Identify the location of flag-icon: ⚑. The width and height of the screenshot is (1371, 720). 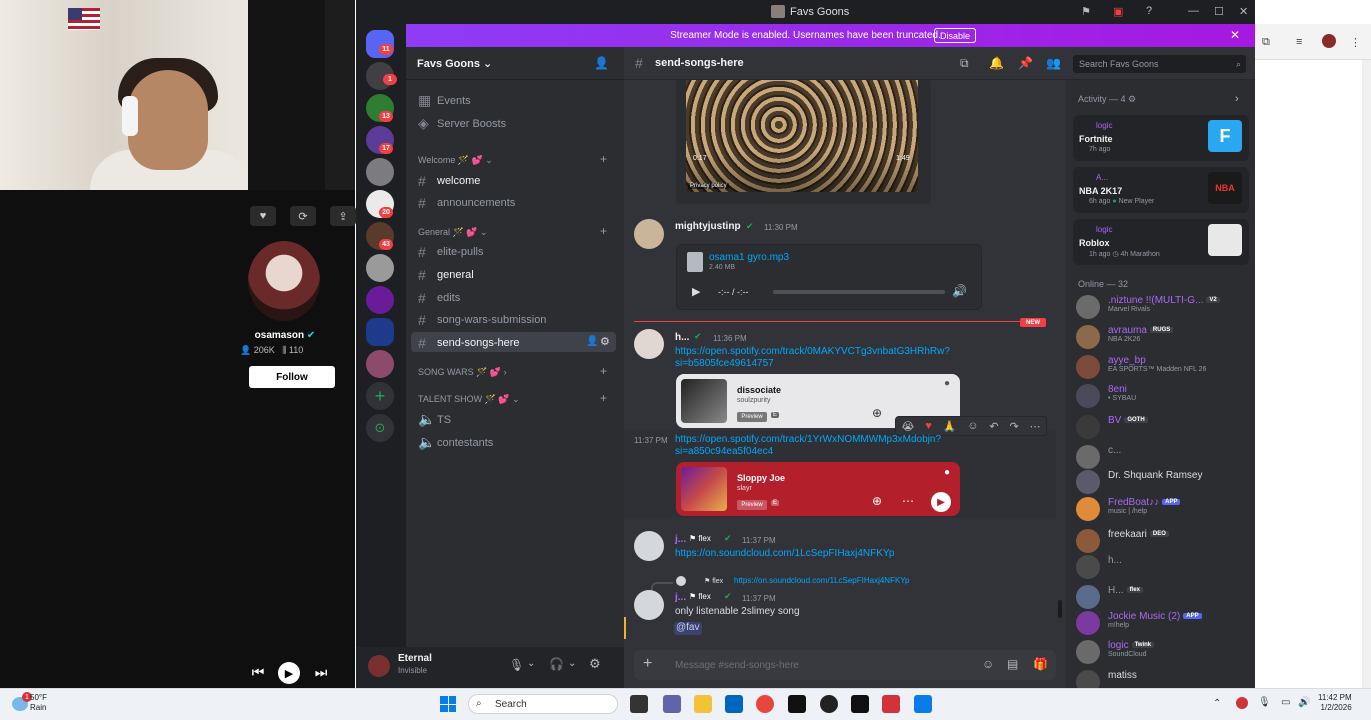
(1086, 11).